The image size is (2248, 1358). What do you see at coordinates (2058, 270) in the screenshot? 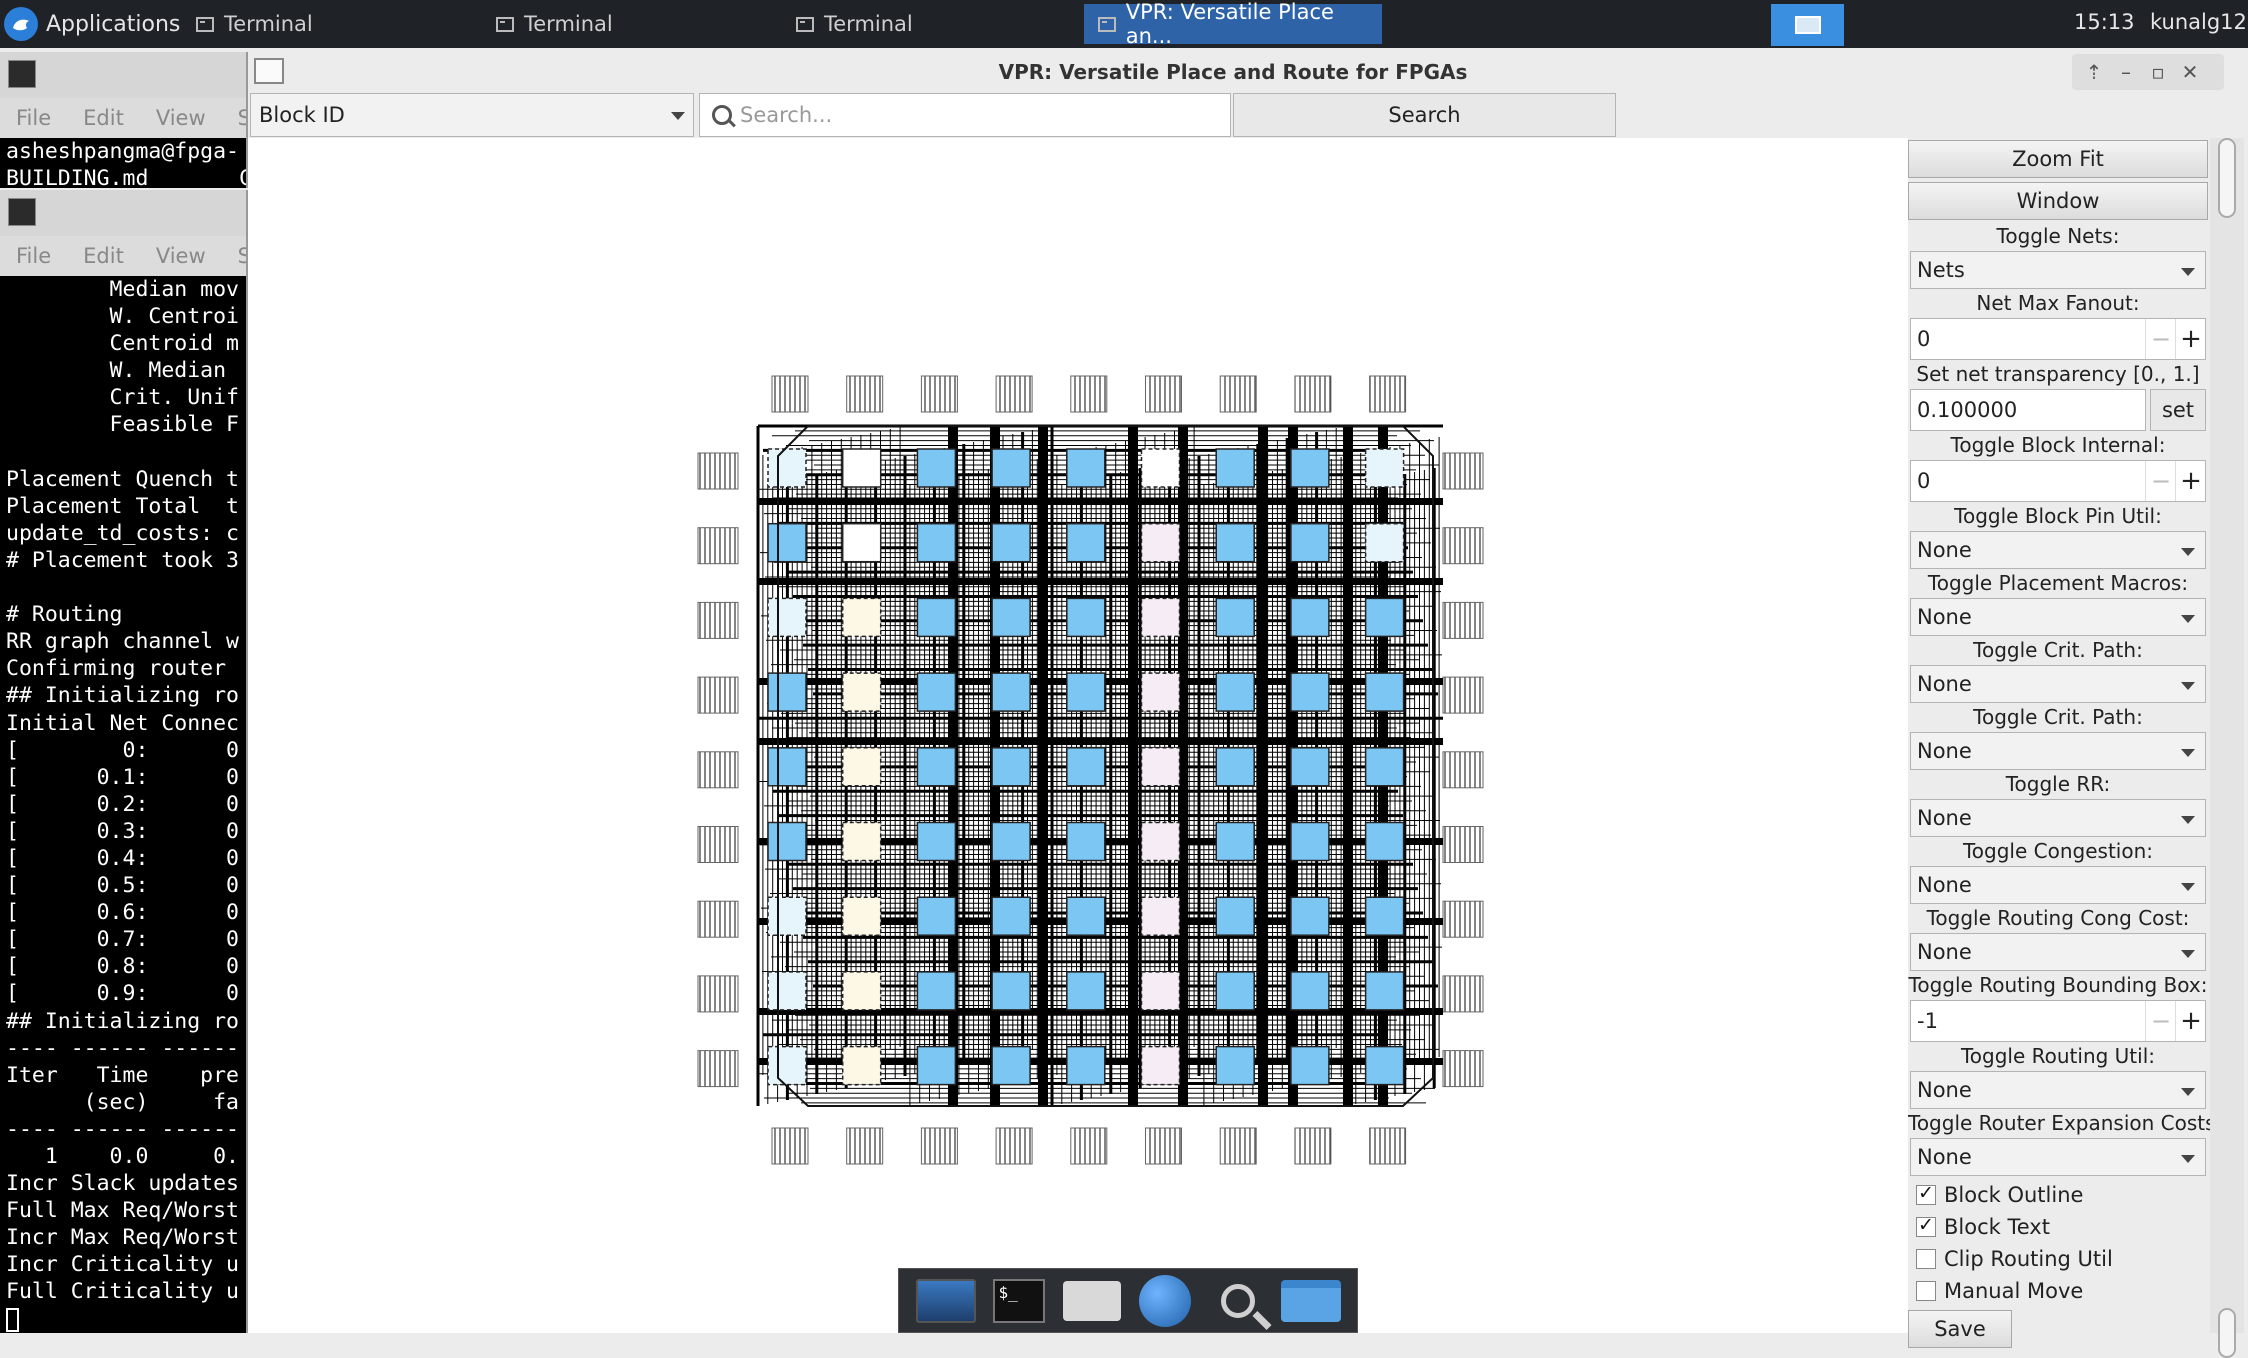
I see `toggle-nets-select: Nets` at bounding box center [2058, 270].